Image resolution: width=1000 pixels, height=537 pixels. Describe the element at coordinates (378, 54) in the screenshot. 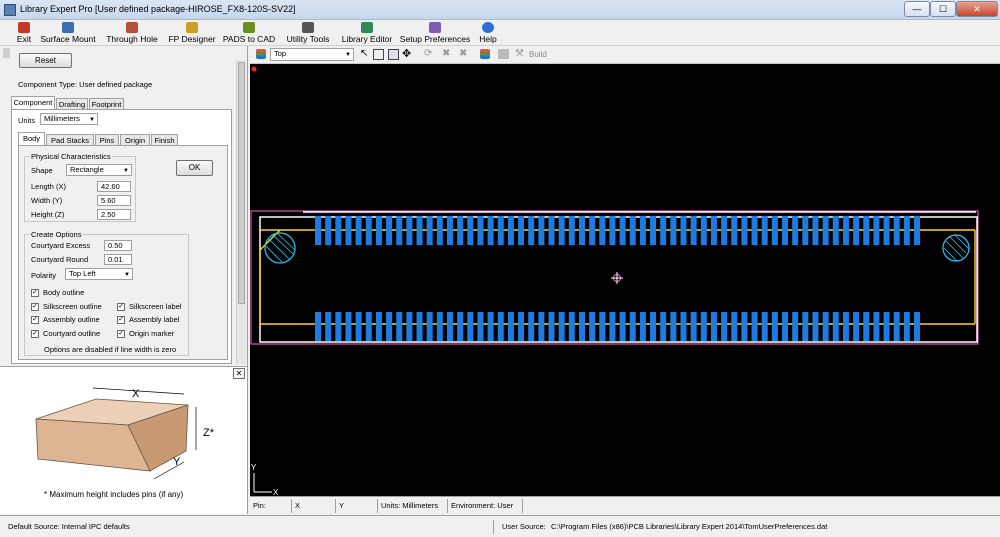

I see `zoom-extents-icon` at that location.